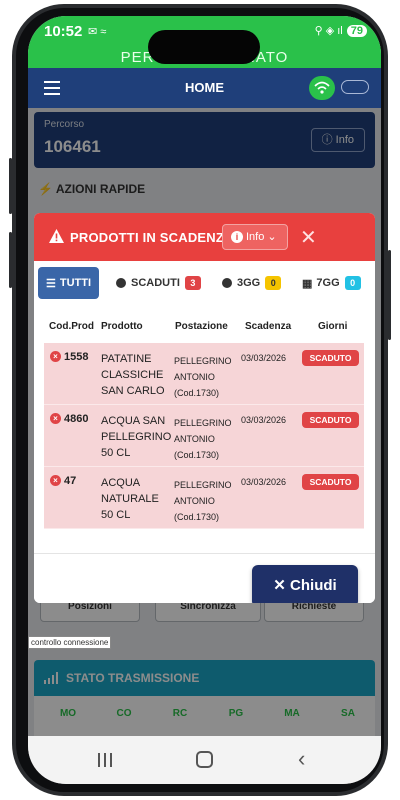 The width and height of the screenshot is (400, 800). Describe the element at coordinates (10, 186) in the screenshot. I see `phone-side-button-left` at that location.